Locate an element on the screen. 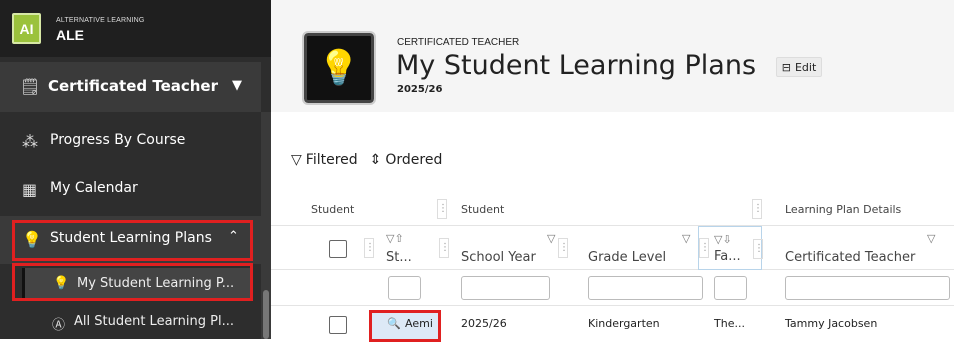  role-selector: 🗒 Certificated Teacher ▼ is located at coordinates (130, 87).